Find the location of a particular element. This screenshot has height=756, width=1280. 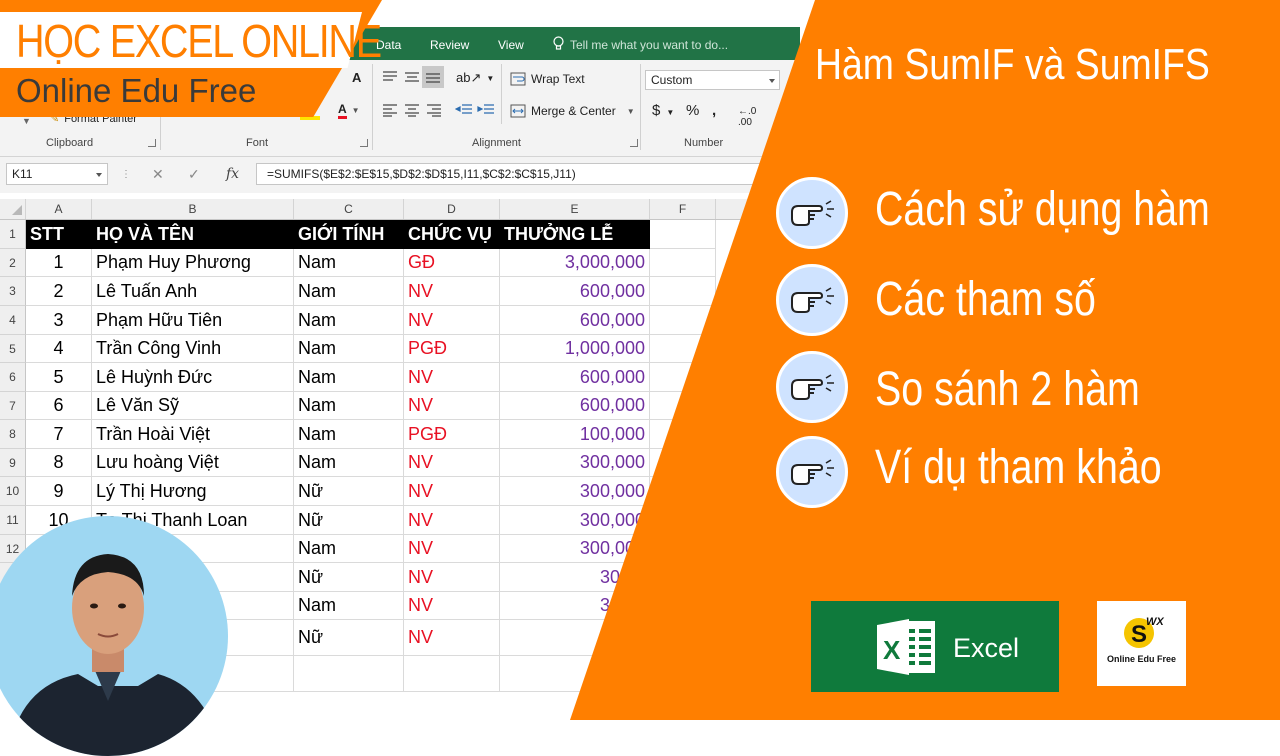

header-cell: HỌ VÀ TÊN is located at coordinates (193, 234).